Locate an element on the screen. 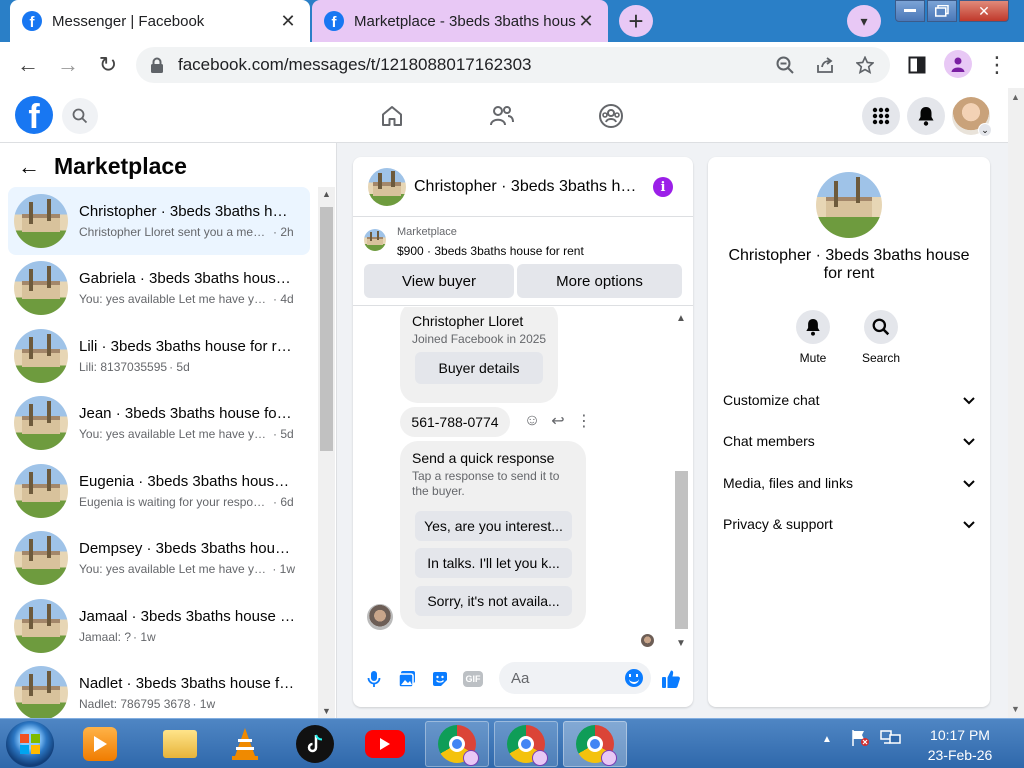 The image size is (1024, 768). page-scrollbar: ▲ ▼ is located at coordinates (1016, 403).